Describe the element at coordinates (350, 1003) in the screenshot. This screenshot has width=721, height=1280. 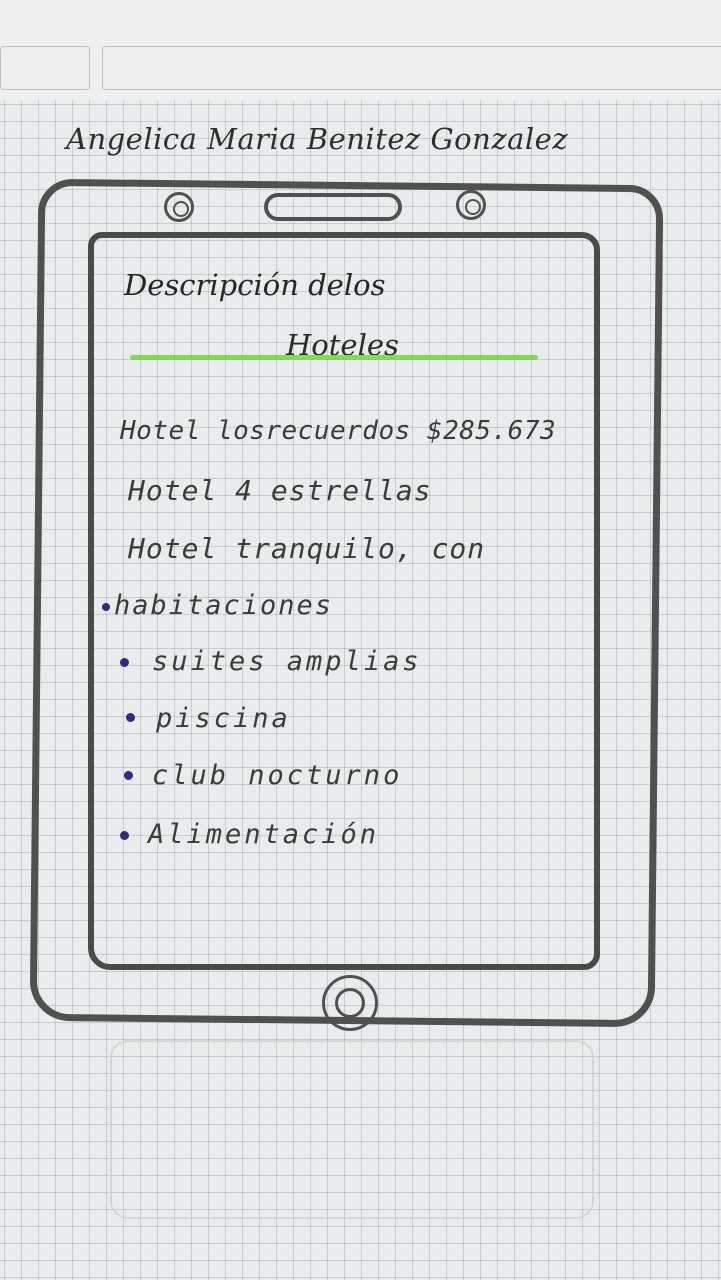
I see `home-button-icon` at that location.